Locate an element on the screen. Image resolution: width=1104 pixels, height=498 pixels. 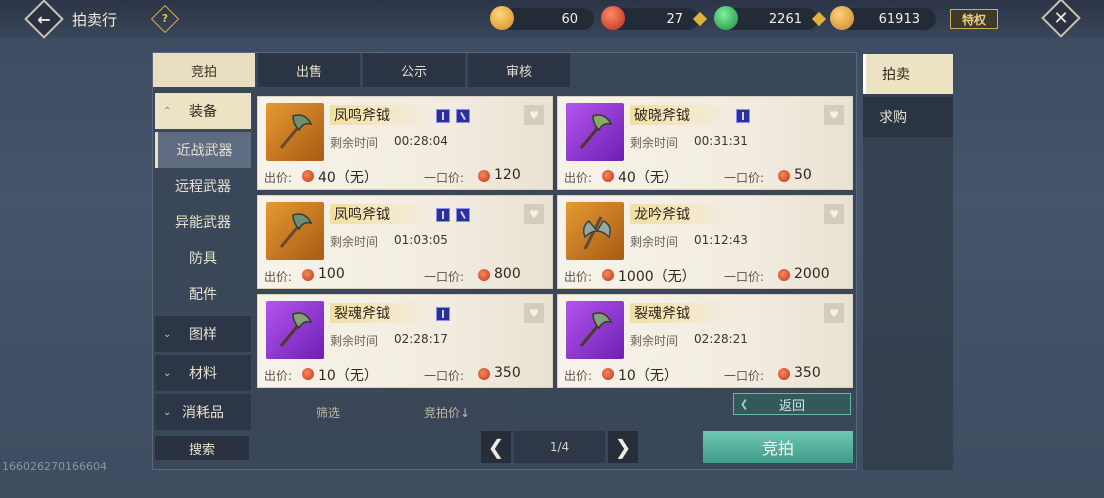
buyout-value: 2000 is located at coordinates (812, 274).